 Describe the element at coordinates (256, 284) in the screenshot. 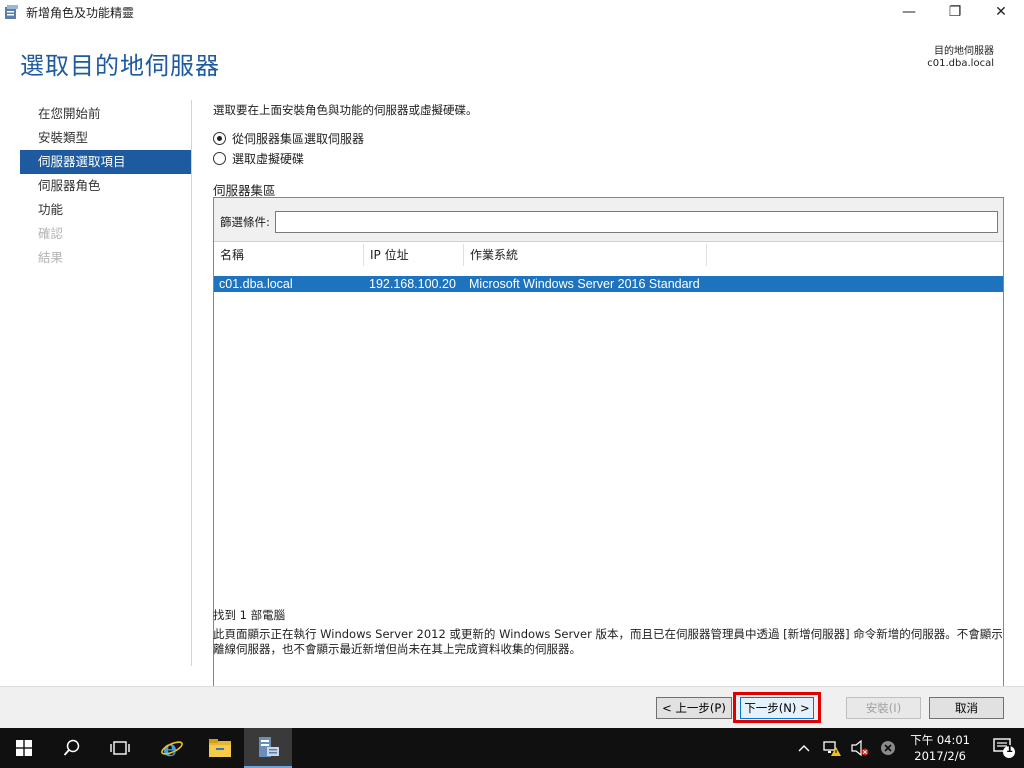

I see `server-name-cell: c01.dba.local` at that location.